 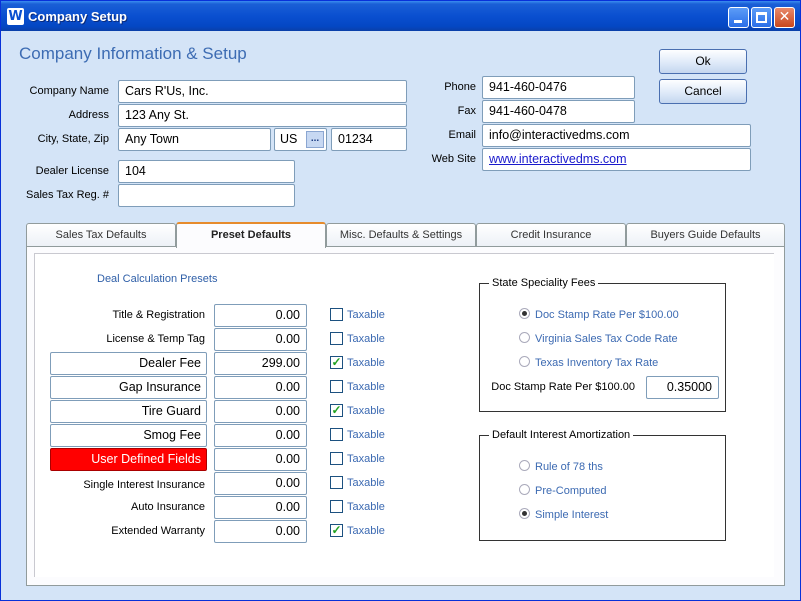 I want to click on sales-tax-reg-label: Sales Tax Reg. #, so click(x=67, y=195).